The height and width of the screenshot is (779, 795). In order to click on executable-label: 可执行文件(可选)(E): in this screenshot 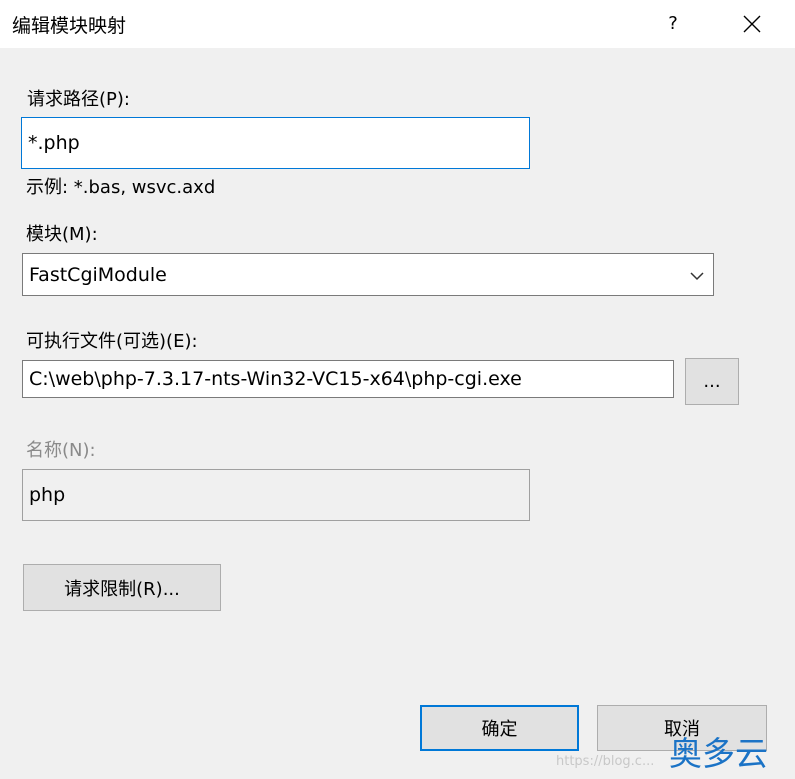, I will do `click(112, 341)`.